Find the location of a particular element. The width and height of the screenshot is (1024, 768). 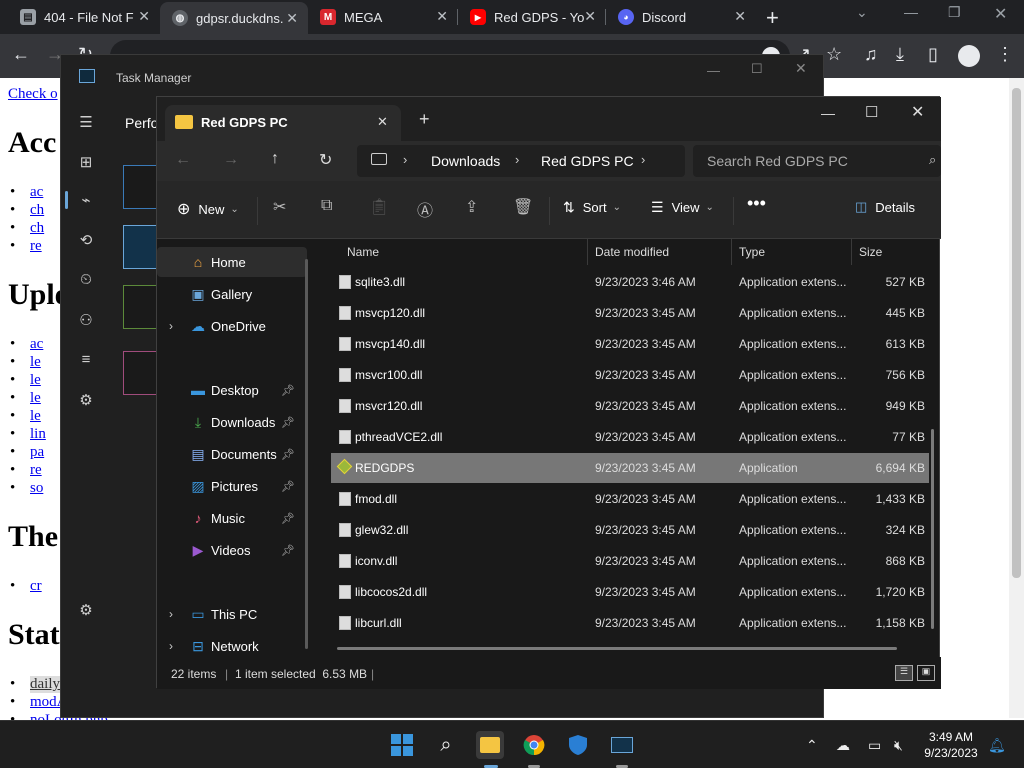

clock: 3:49 AM 9/23/2023 is located at coordinates (951, 745).